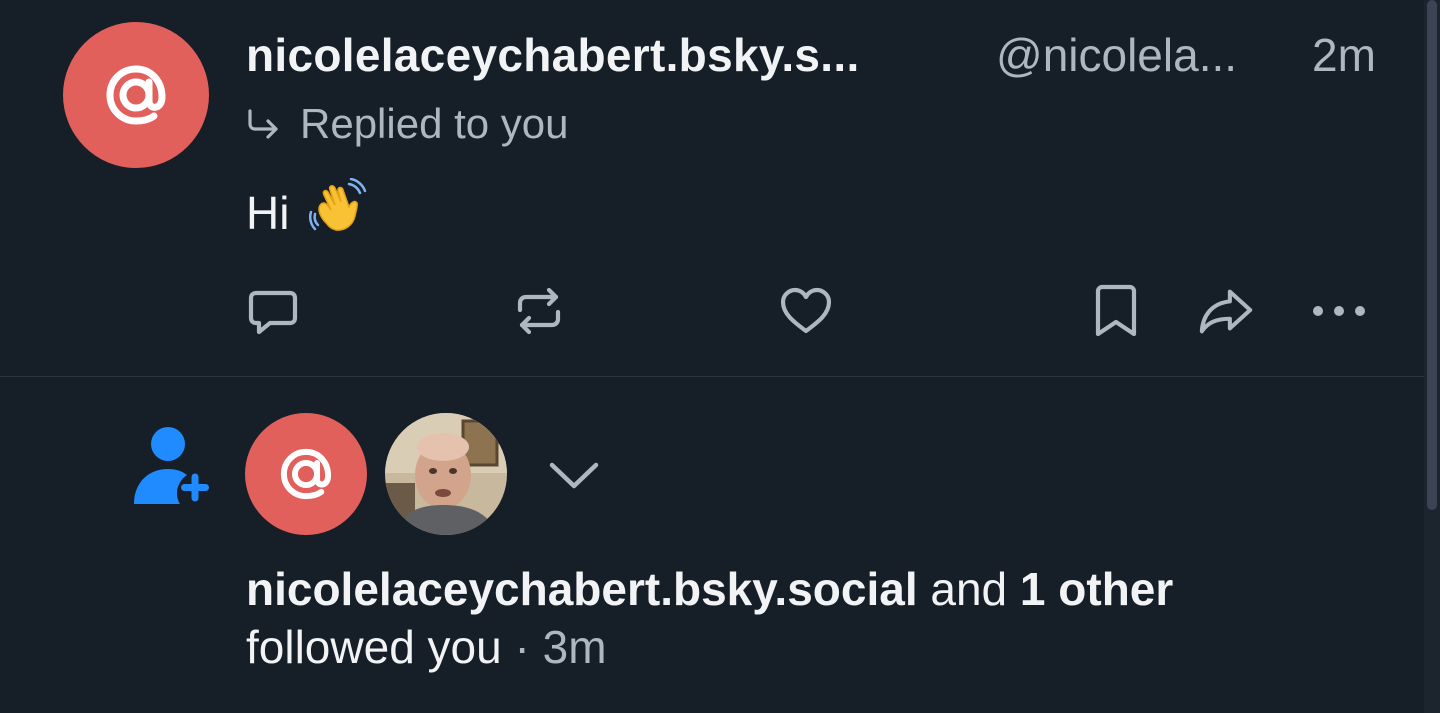 Image resolution: width=1440 pixels, height=713 pixels. Describe the element at coordinates (1344, 55) in the screenshot. I see `post-time: 2m` at that location.